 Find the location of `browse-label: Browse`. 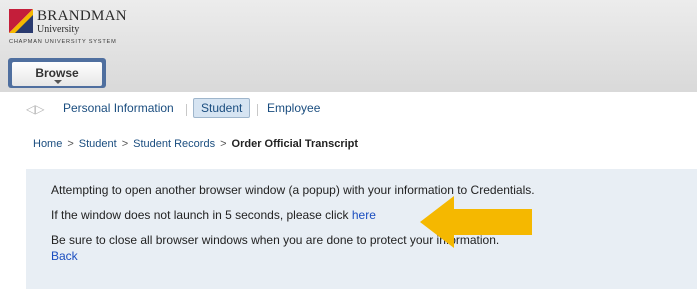

browse-label: Browse is located at coordinates (57, 73).